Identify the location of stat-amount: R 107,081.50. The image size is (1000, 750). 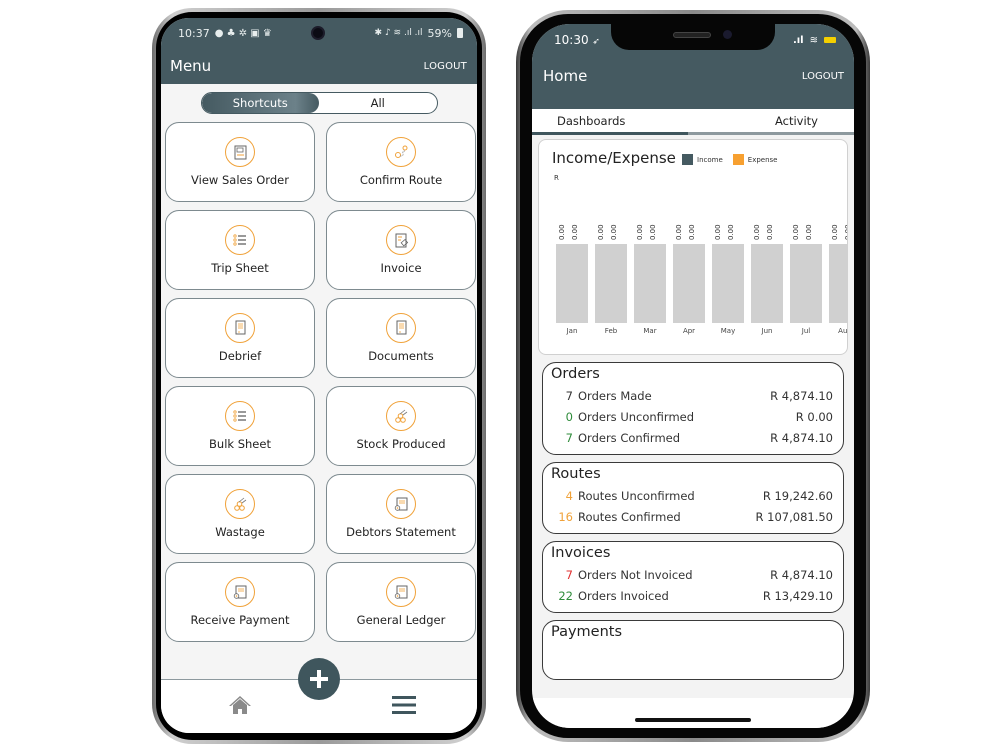
(794, 516).